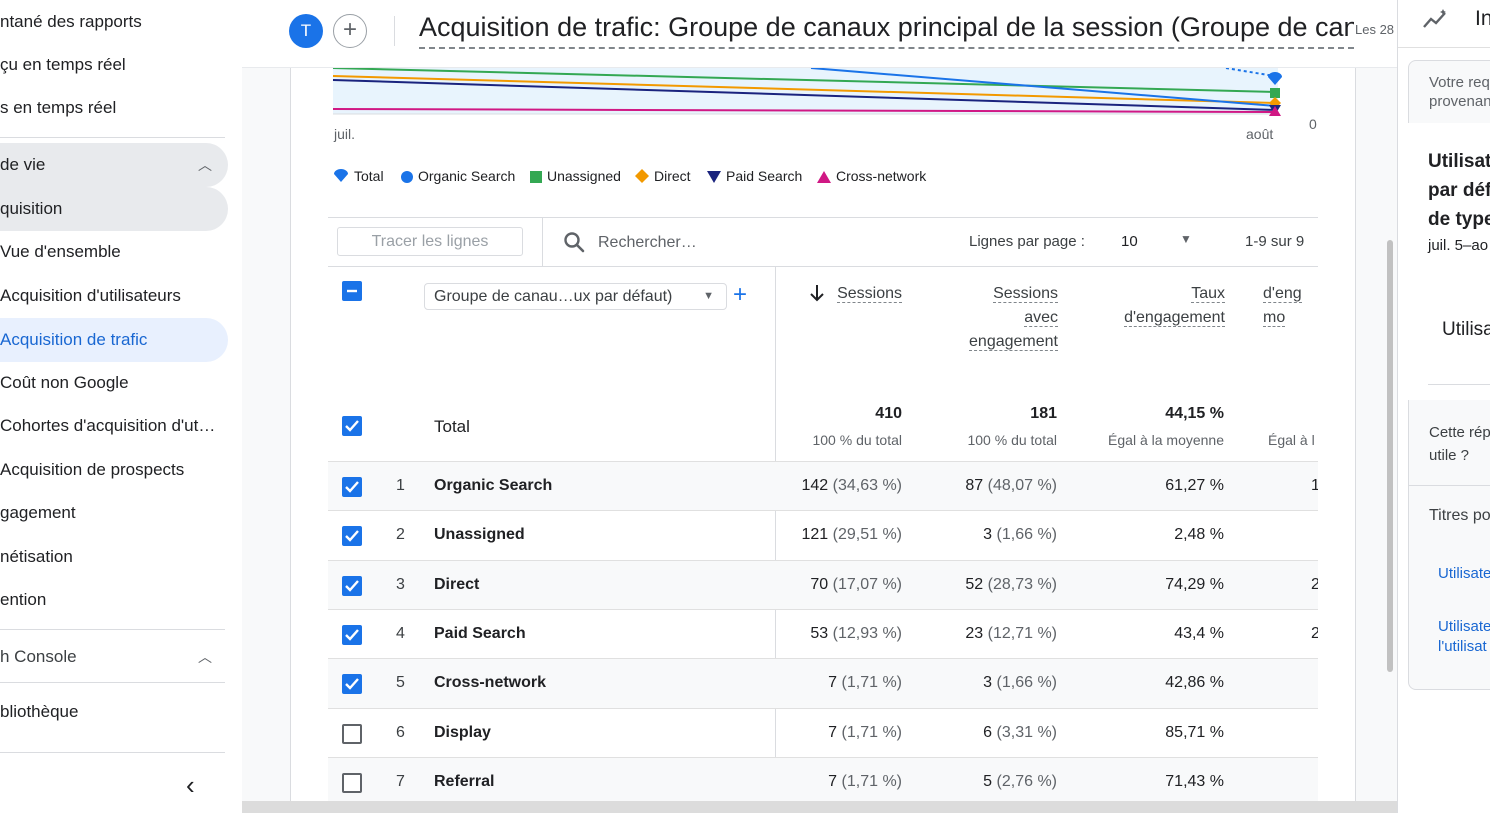  What do you see at coordinates (575, 176) in the screenshot?
I see `legend-unassigned: Unassigned` at bounding box center [575, 176].